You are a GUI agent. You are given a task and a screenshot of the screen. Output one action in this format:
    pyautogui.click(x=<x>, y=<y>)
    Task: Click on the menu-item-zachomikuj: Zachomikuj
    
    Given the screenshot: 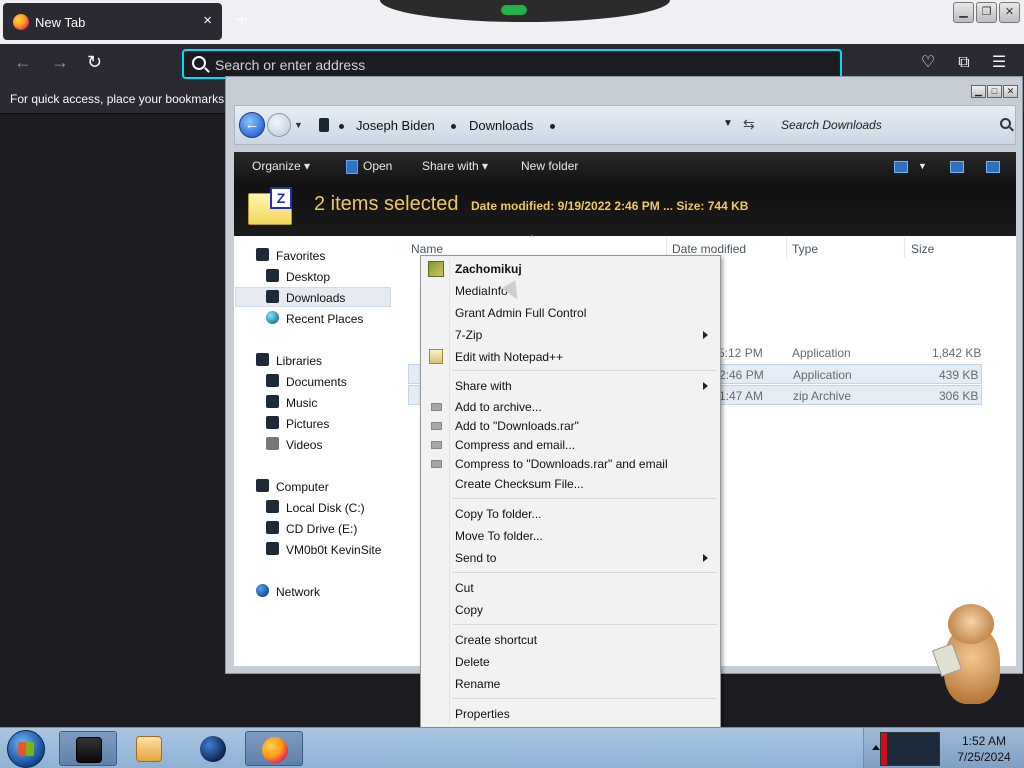 What is the action you would take?
    pyautogui.click(x=570, y=269)
    